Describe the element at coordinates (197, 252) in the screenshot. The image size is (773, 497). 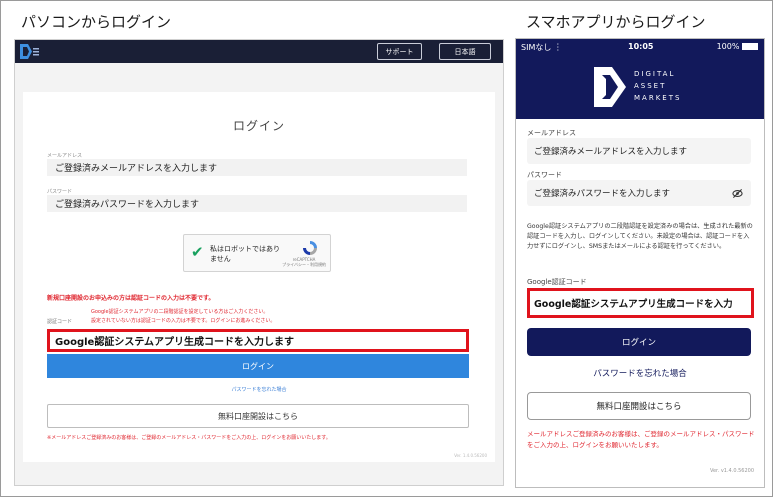
I see `checkmark-icon: ✔` at that location.